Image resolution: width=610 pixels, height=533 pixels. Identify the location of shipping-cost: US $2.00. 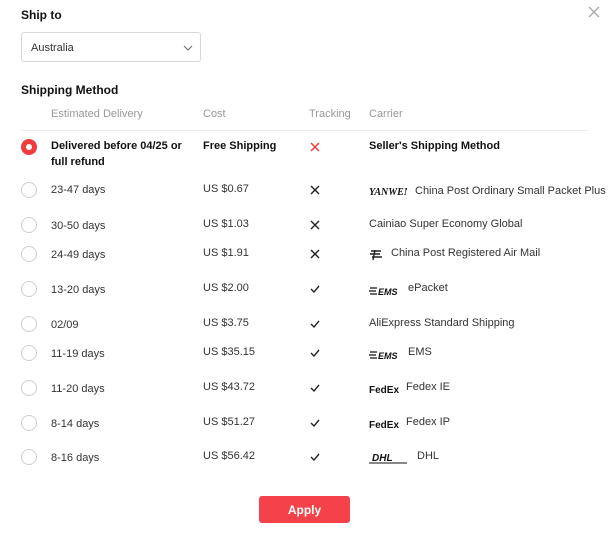
(226, 288).